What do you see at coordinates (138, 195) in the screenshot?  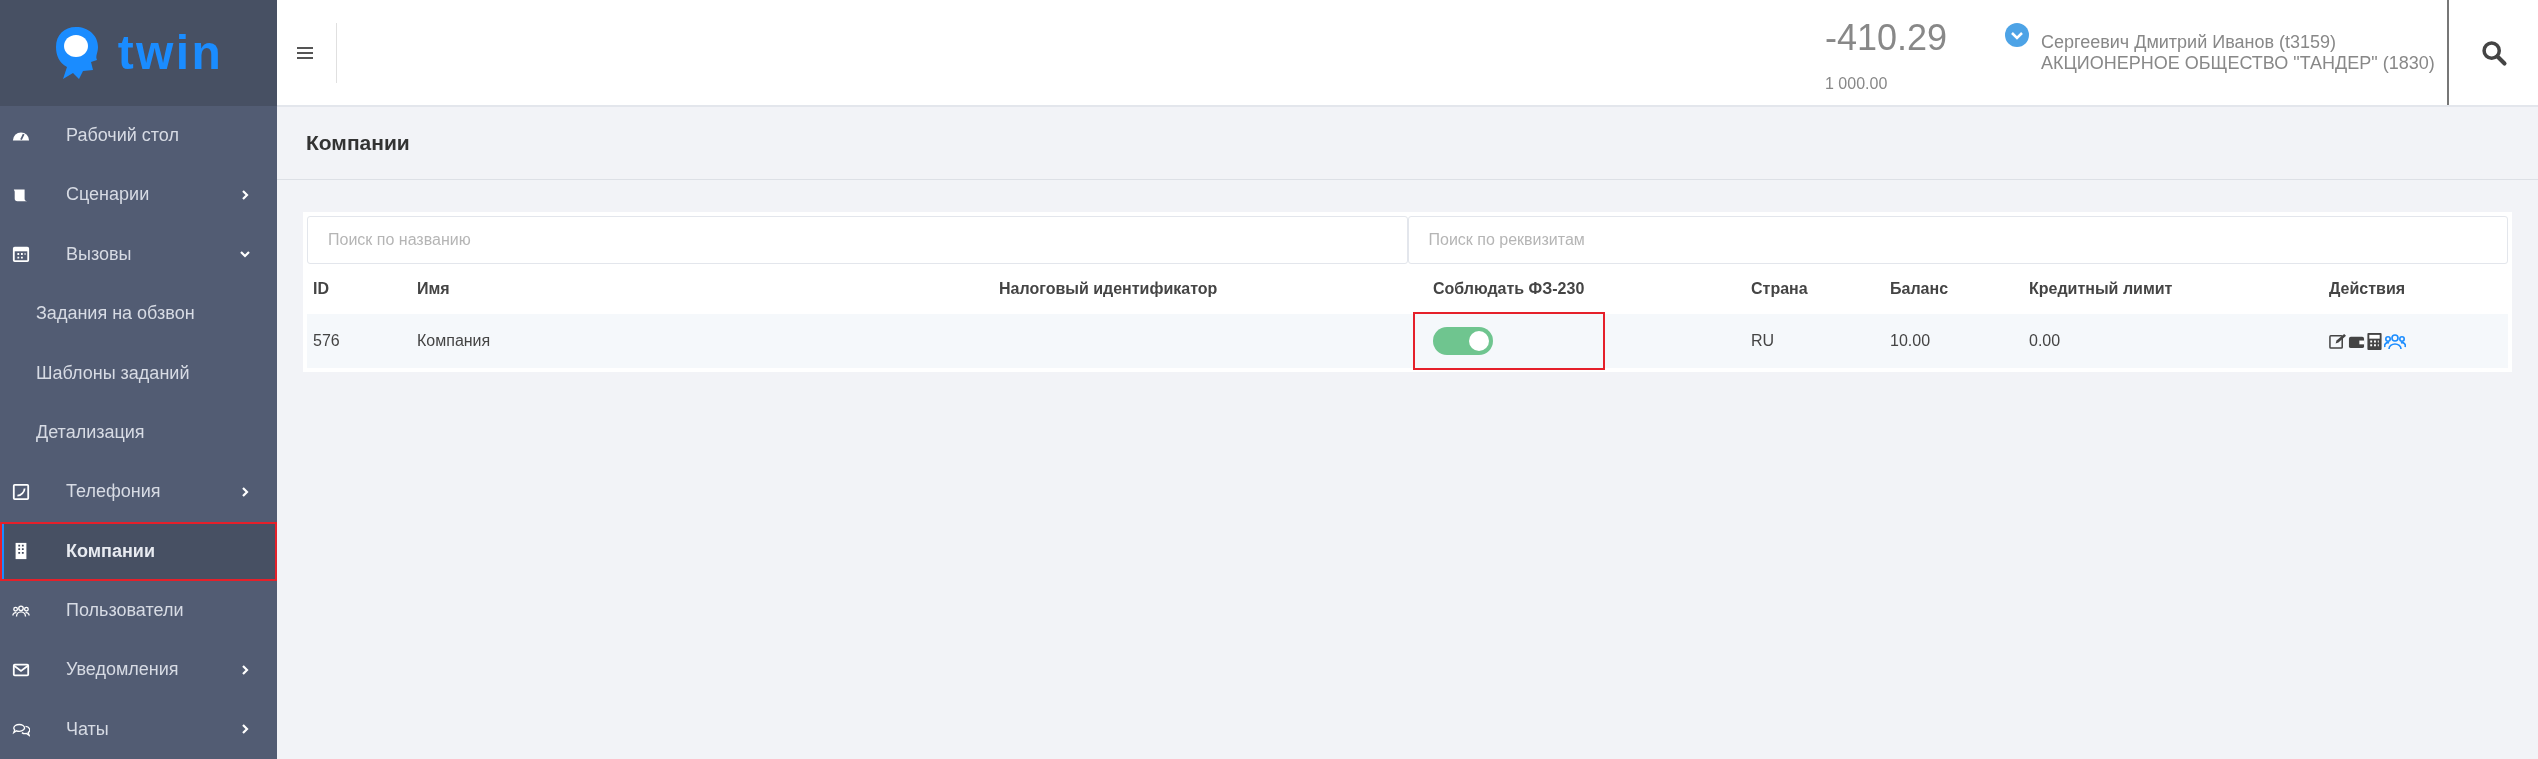 I see `sidebar-item: Сценарии` at bounding box center [138, 195].